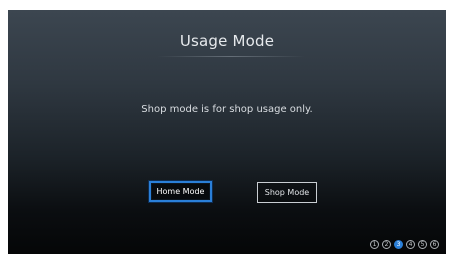  I want to click on mode-description: Shop mode is for shop usage only., so click(227, 109).